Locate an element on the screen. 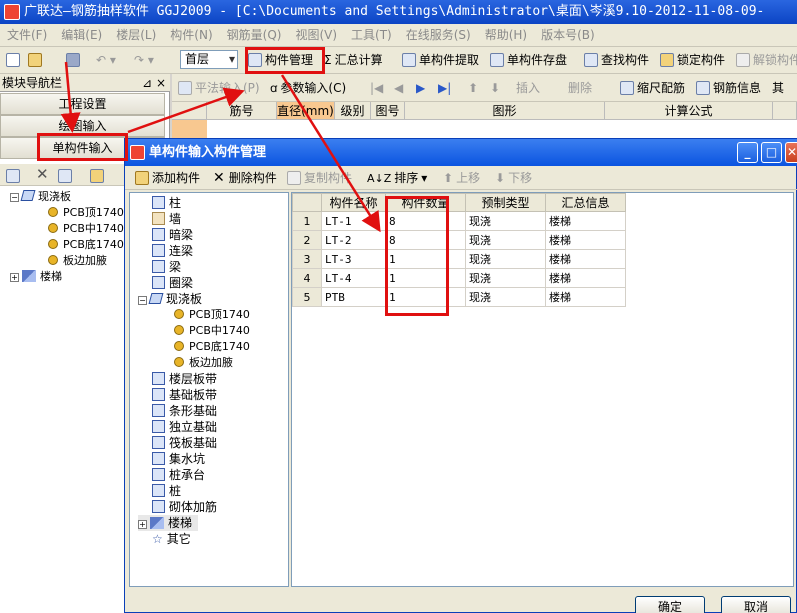  annotation-arrows is located at coordinates (220, 147).